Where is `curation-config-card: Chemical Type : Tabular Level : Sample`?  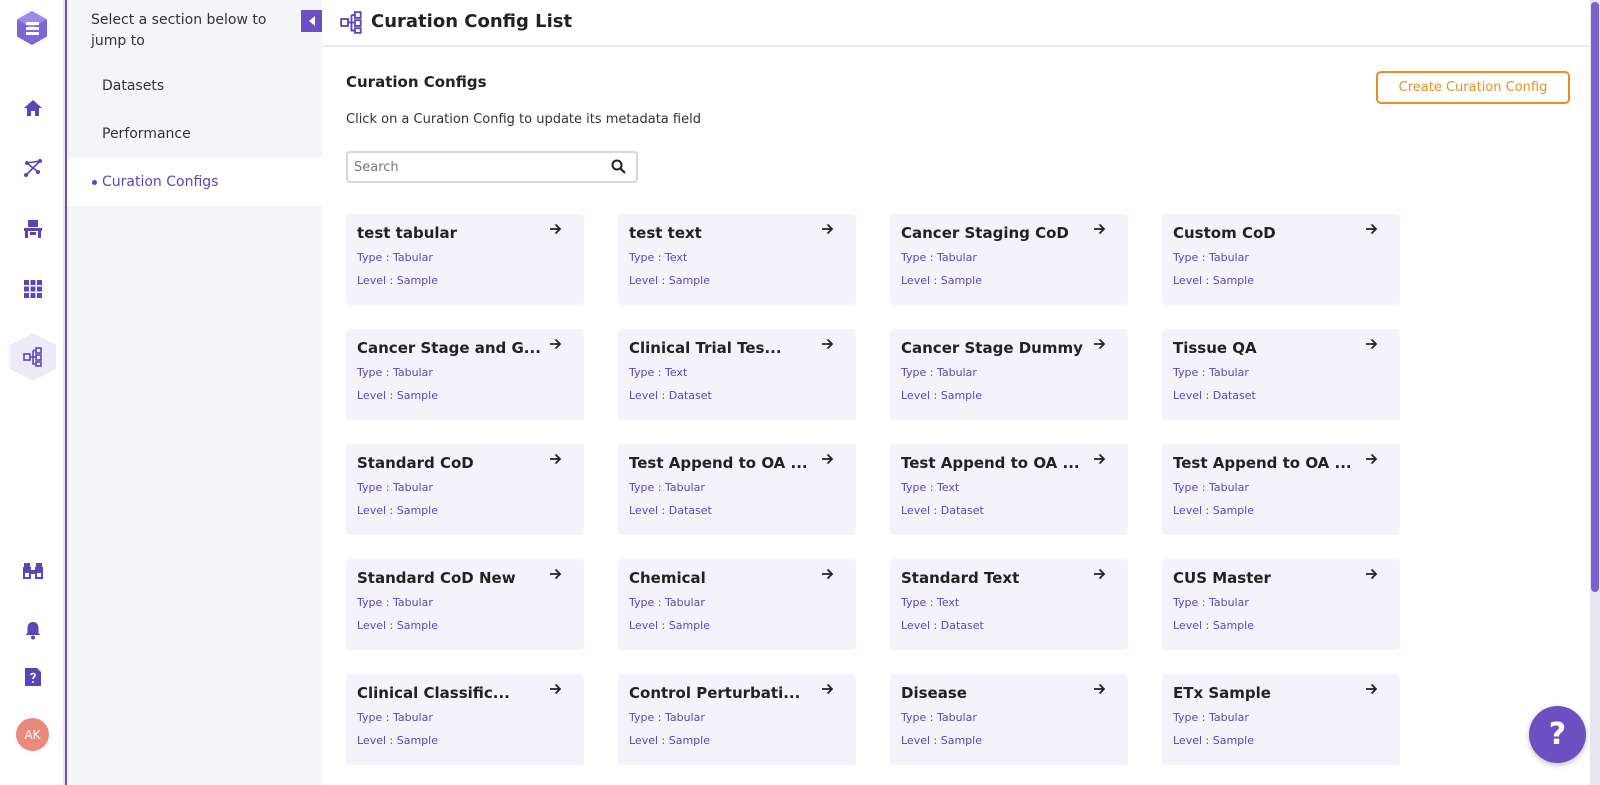 curation-config-card: Chemical Type : Tabular Level : Sample is located at coordinates (737, 604).